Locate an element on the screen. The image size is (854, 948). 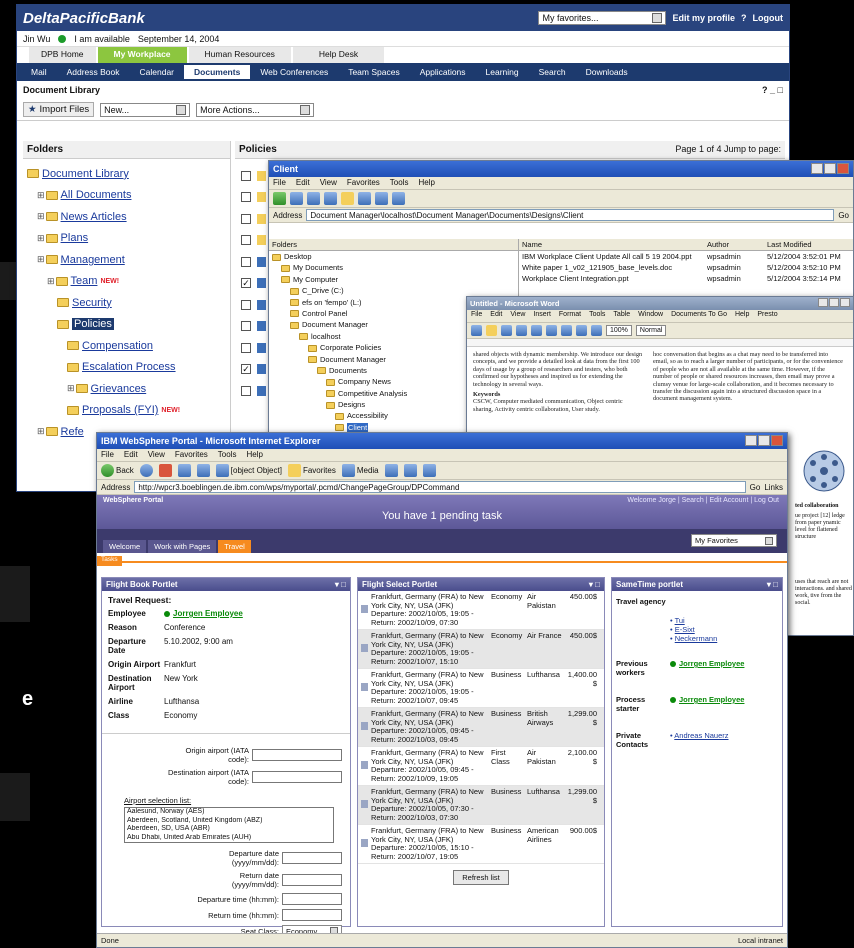
word-menu-edit: Edit is located at coordinates (496, 316).